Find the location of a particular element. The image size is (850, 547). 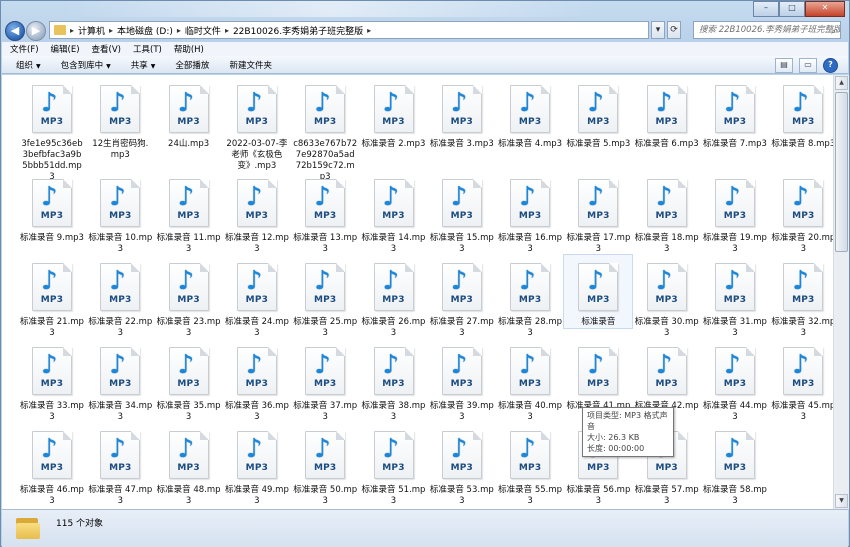

file-item: ♪ MP3 标准录音 48.mp3 is located at coordinates (189, 465).